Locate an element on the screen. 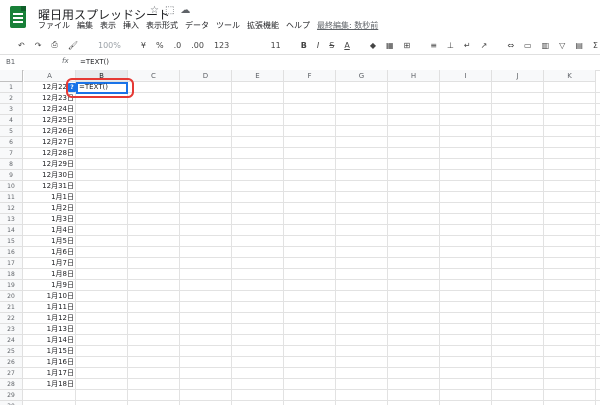 This screenshot has width=600, height=405. cell-a25: 1月15日 is located at coordinates (49, 351).